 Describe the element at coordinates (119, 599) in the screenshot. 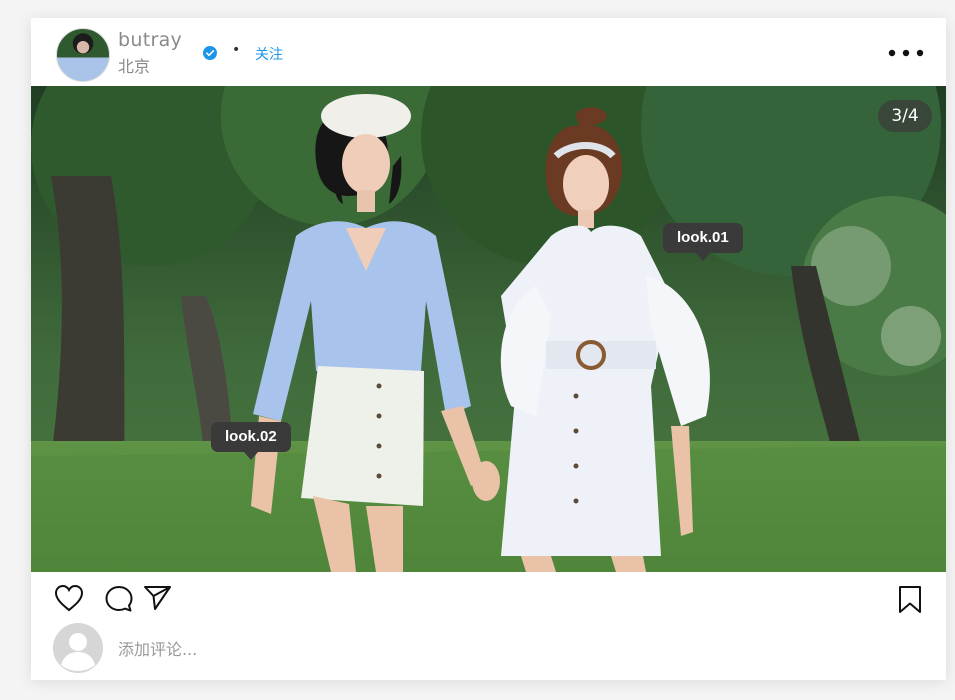

I see `comment-icon` at that location.